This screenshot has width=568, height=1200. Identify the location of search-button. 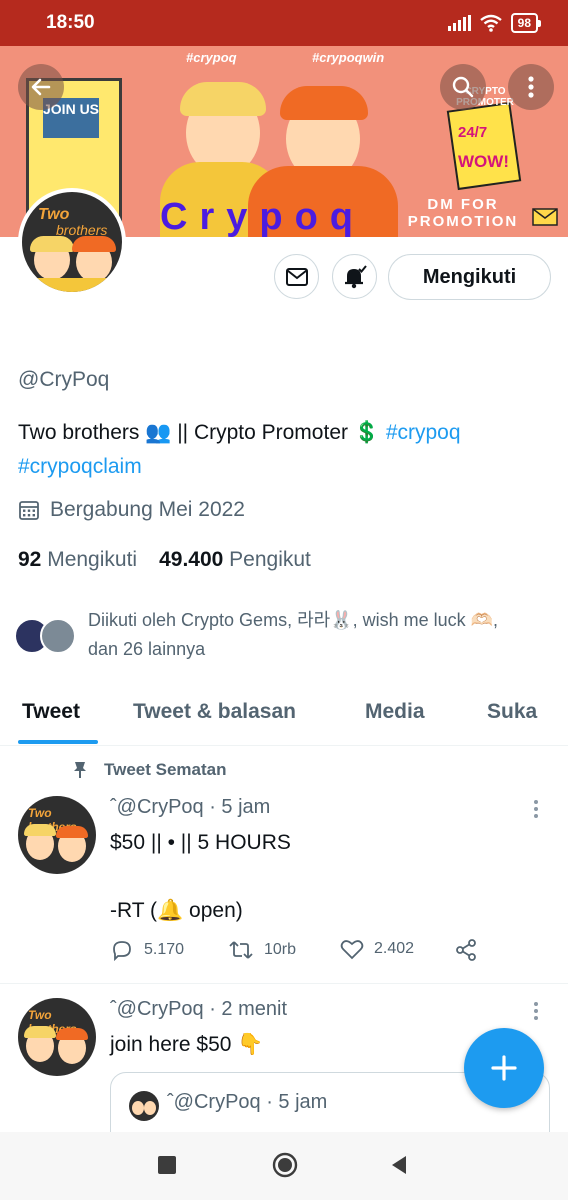
(463, 87).